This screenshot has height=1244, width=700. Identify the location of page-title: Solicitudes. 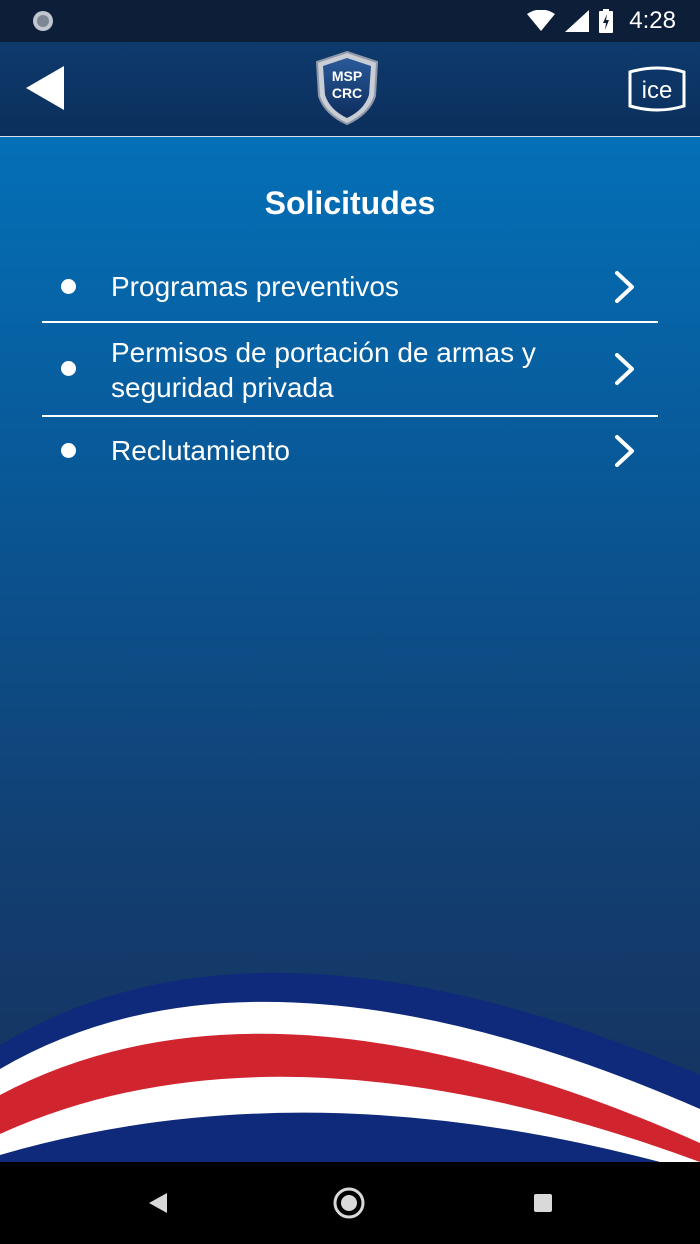
(350, 203).